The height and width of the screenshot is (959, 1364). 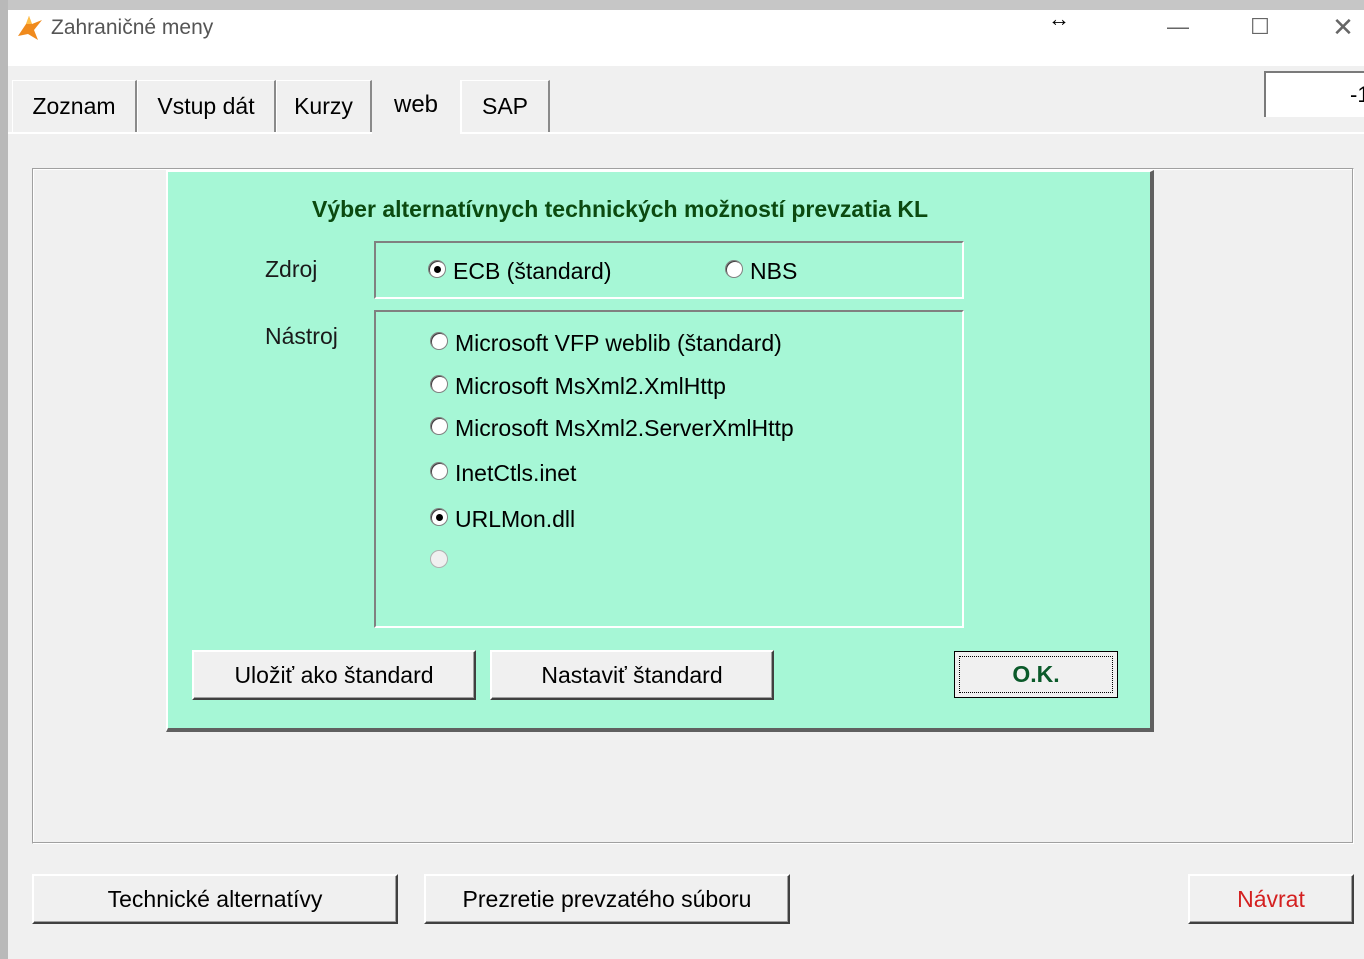 I want to click on set-default-button: Nastaviť štandard, so click(x=632, y=675).